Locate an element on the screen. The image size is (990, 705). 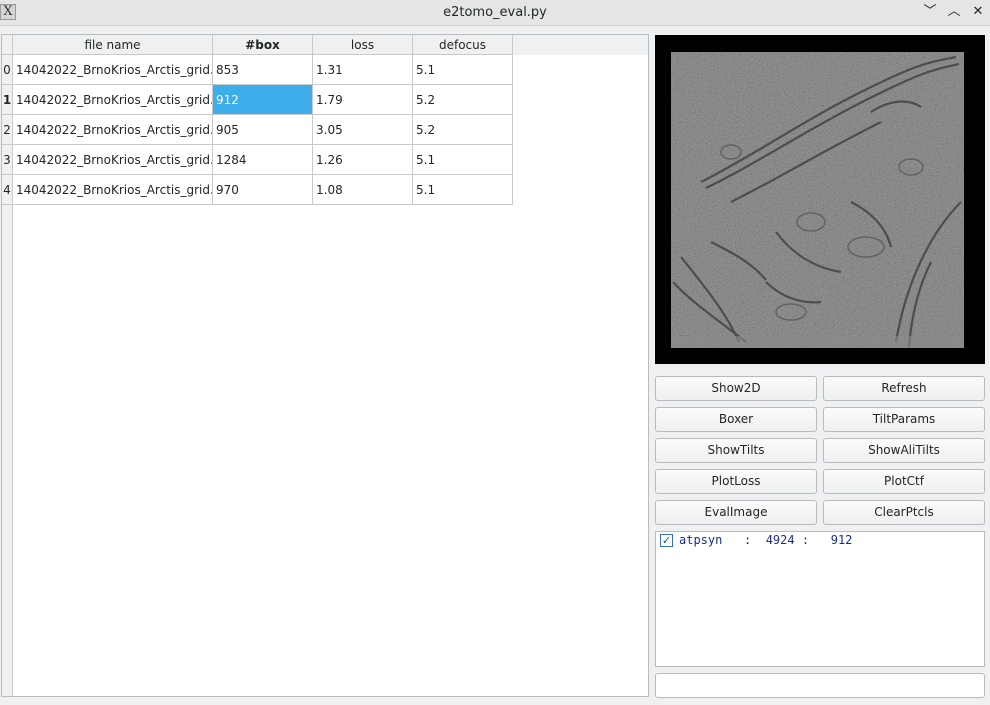
tiltparams-button: TiltParams is located at coordinates (904, 419).